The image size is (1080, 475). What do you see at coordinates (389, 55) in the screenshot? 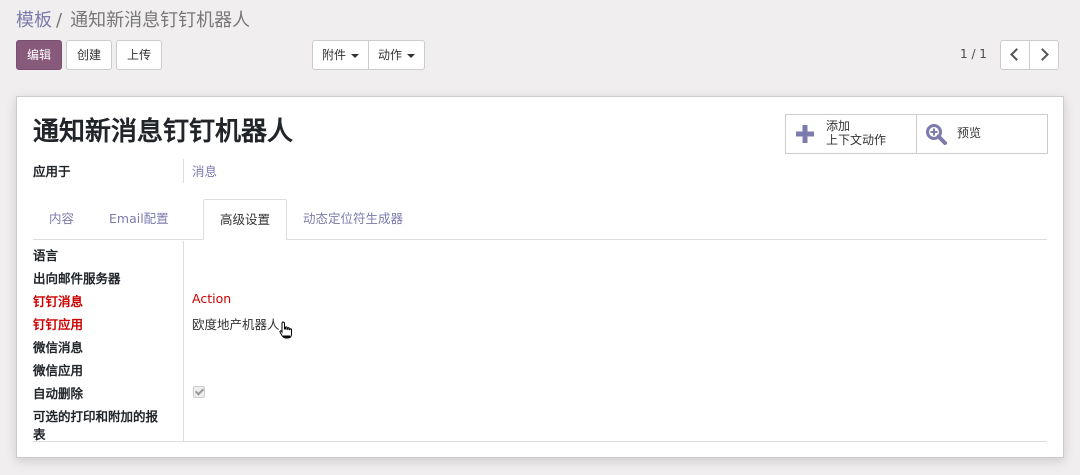
I see `action-dropdown-label: 动作` at bounding box center [389, 55].